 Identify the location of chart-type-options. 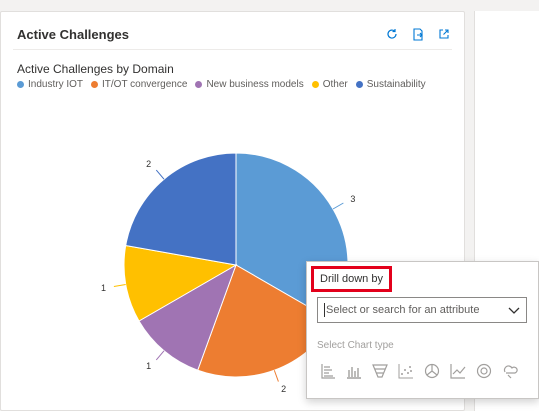
(419, 371).